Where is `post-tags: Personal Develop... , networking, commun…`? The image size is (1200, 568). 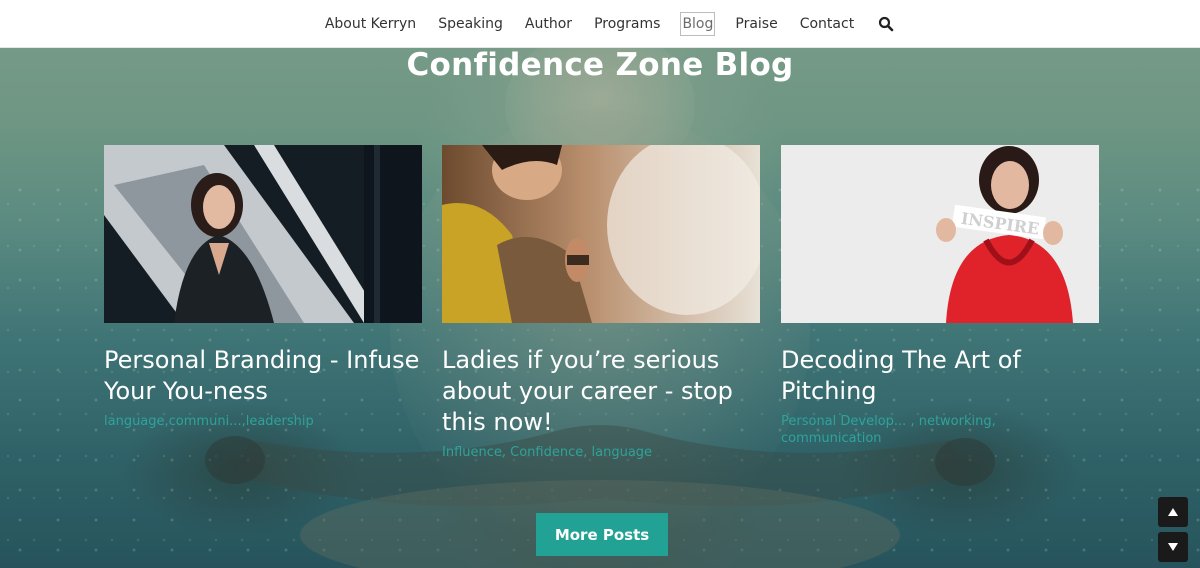
post-tags: Personal Develop... , networking, commun… is located at coordinates (940, 430).